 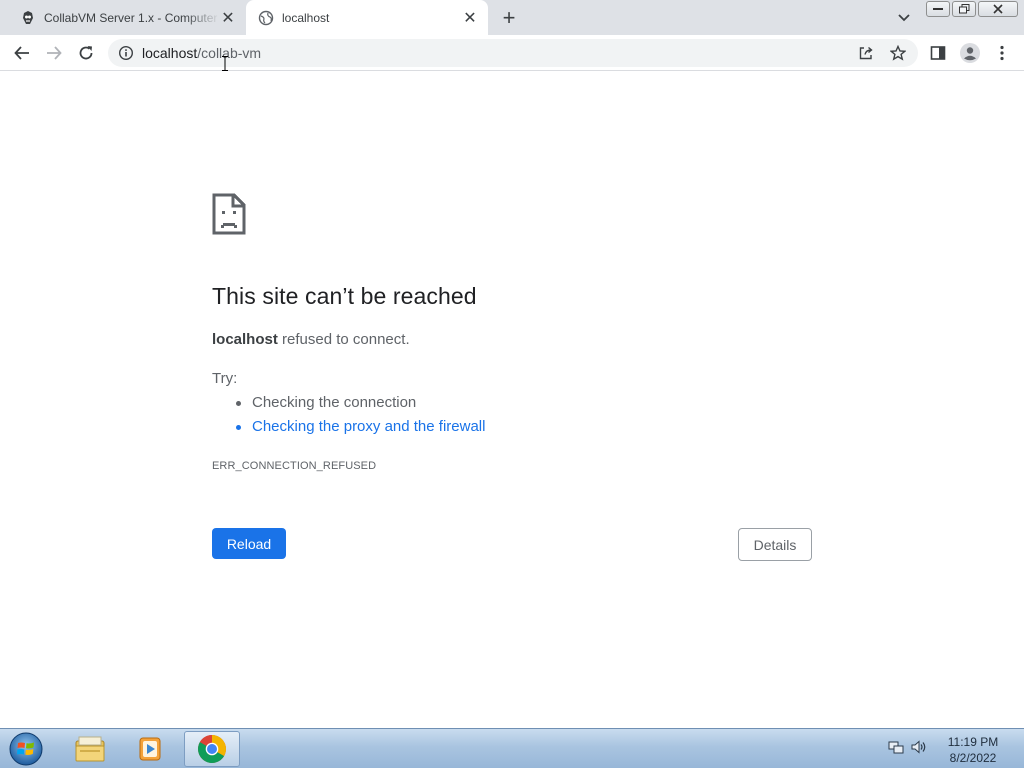 I want to click on share-icon, so click(x=866, y=53).